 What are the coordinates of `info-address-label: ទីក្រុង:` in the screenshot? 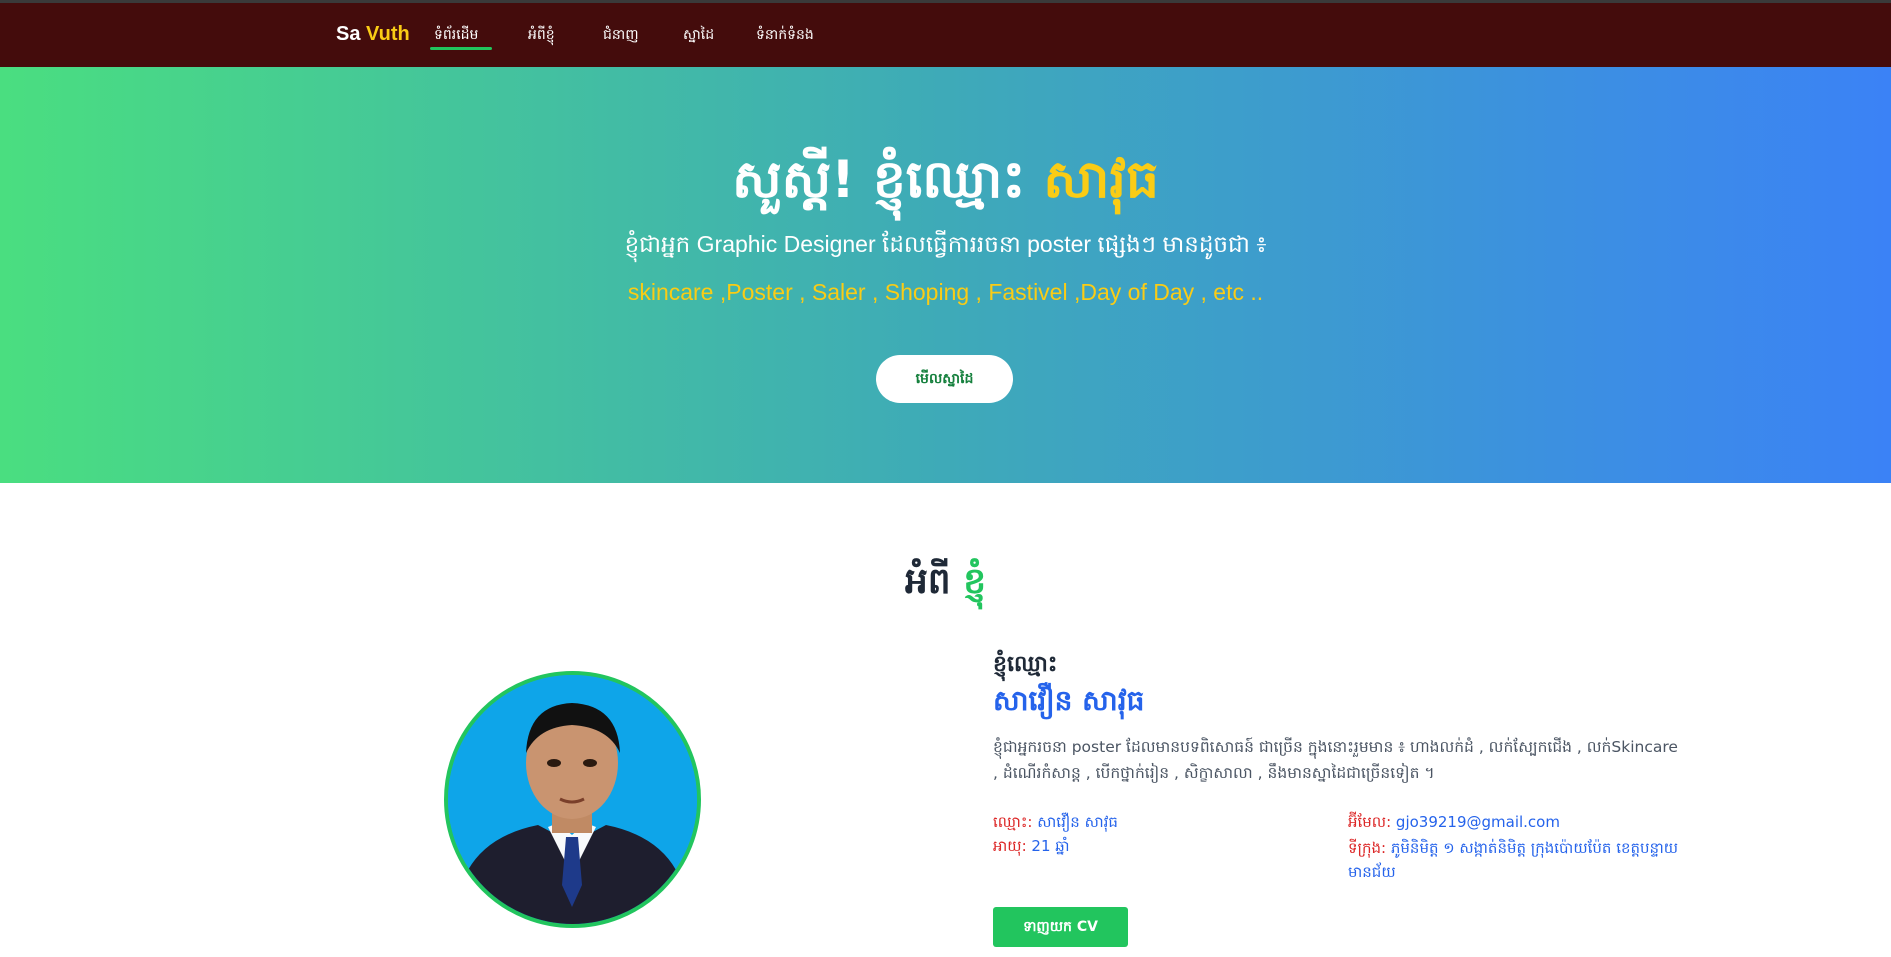 It's located at (1367, 848).